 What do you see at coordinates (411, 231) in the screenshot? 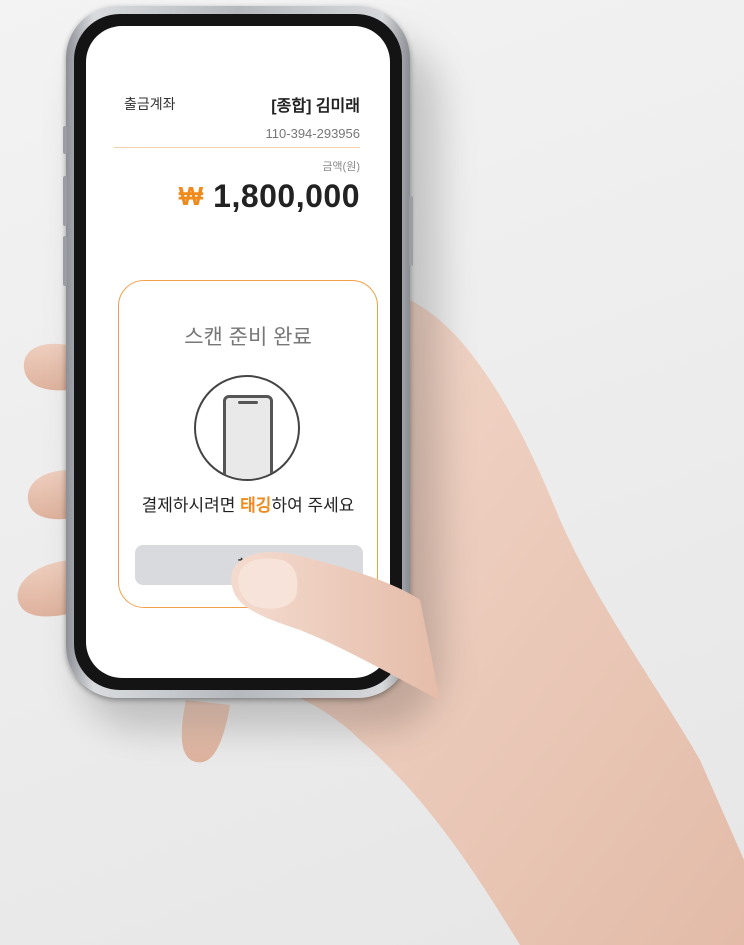
I see `phone-power-button` at bounding box center [411, 231].